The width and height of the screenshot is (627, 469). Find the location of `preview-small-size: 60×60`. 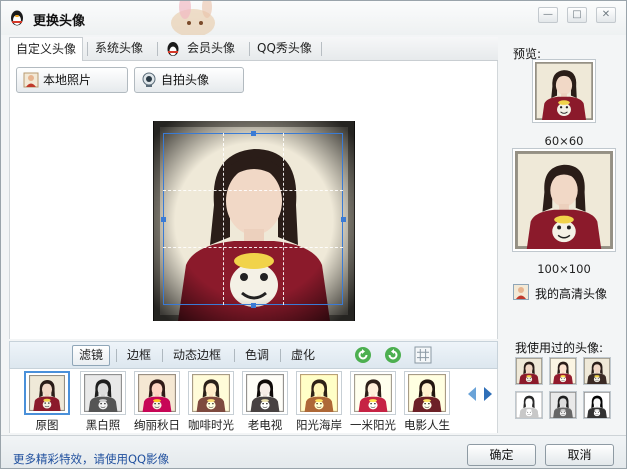

preview-small-size: 60×60 is located at coordinates (564, 141).